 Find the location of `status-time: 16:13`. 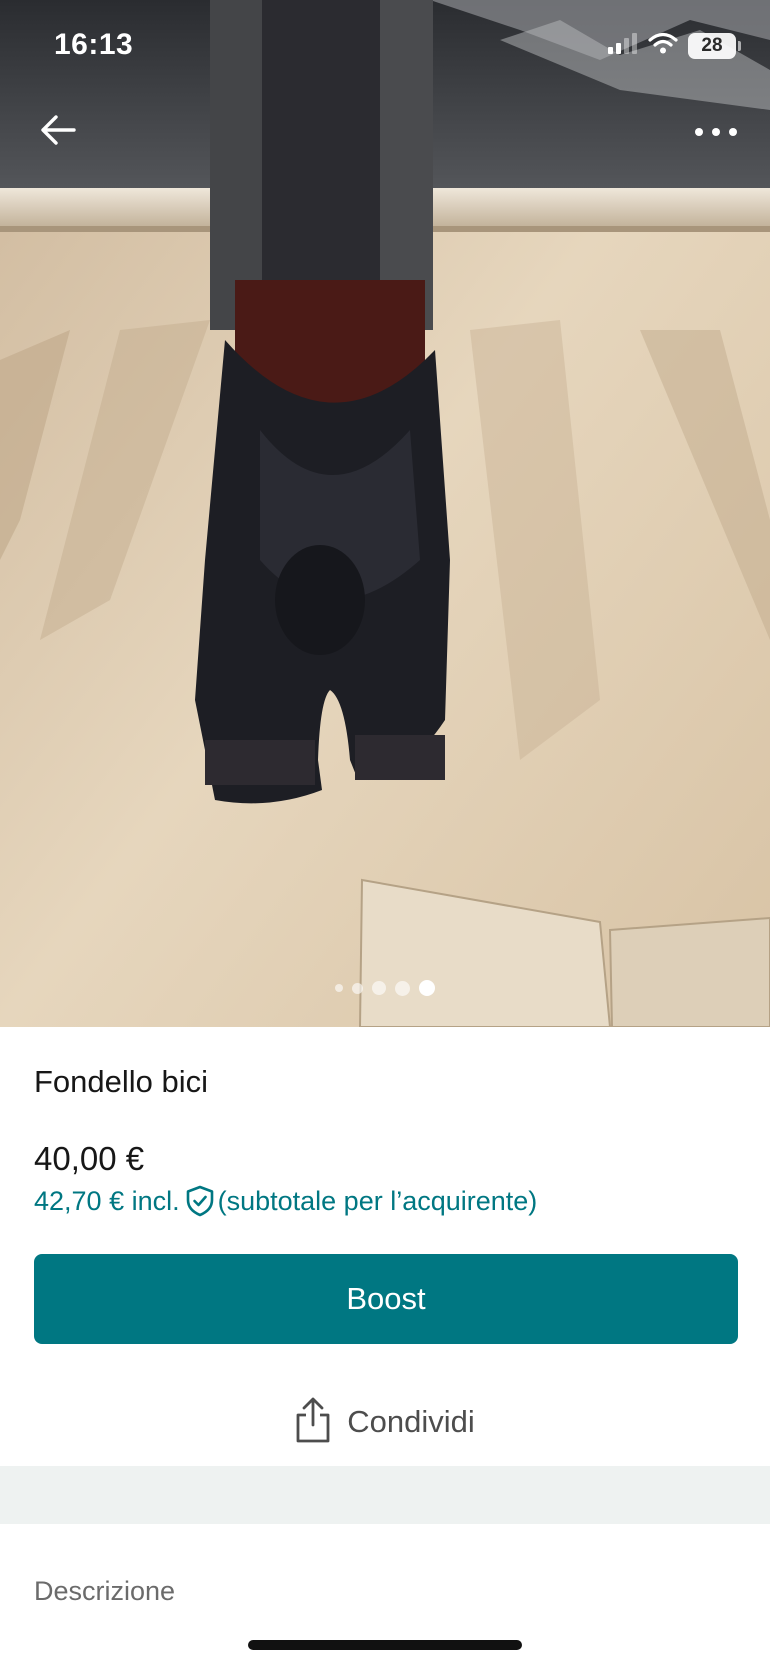

status-time: 16:13 is located at coordinates (94, 44).